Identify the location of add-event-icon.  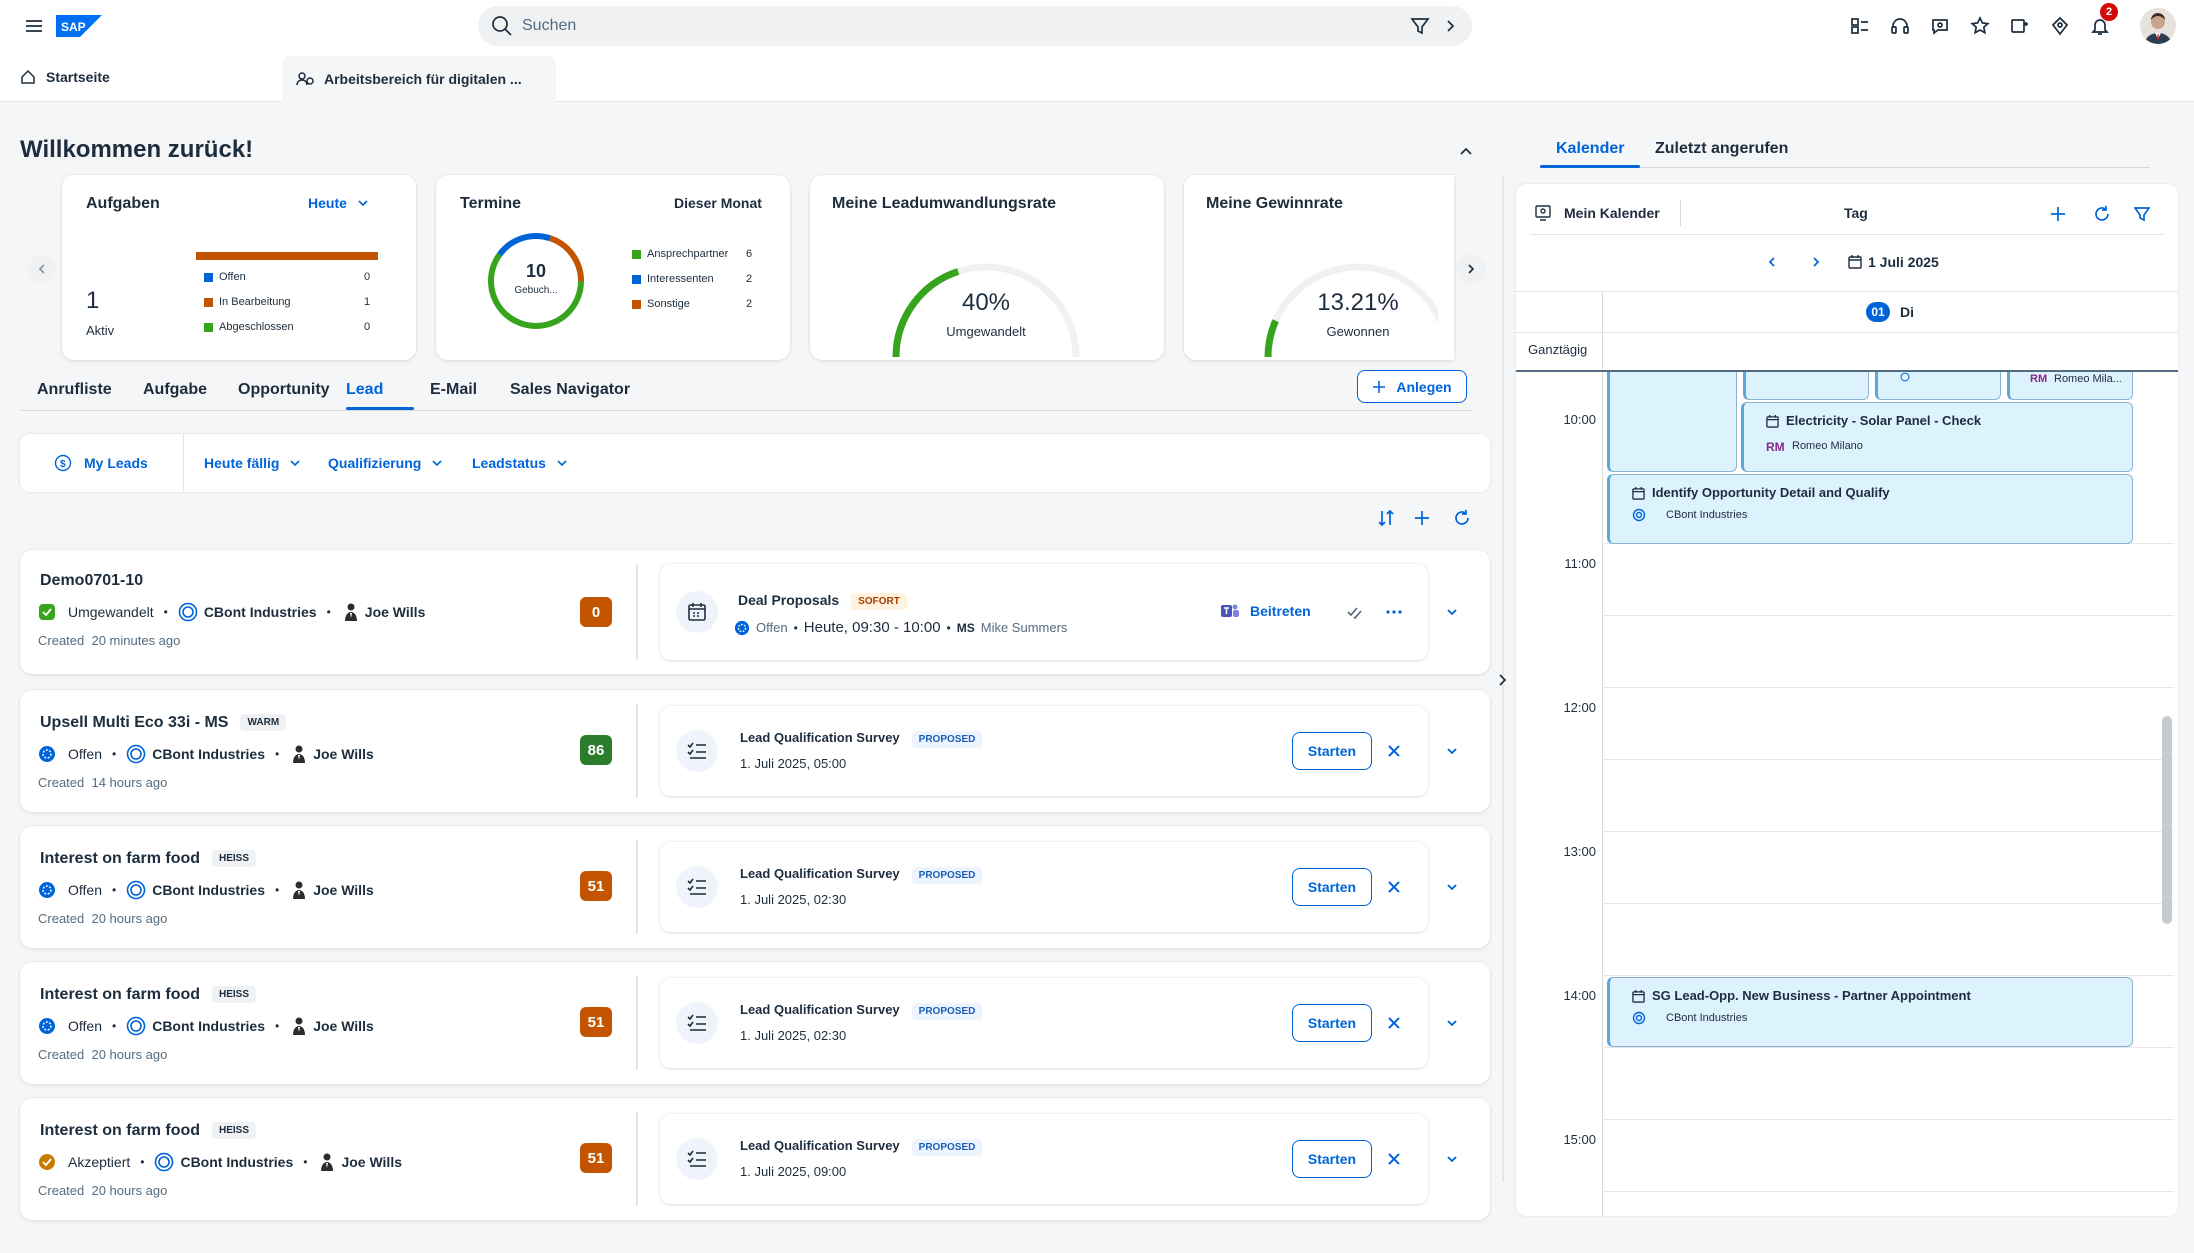
(2058, 214).